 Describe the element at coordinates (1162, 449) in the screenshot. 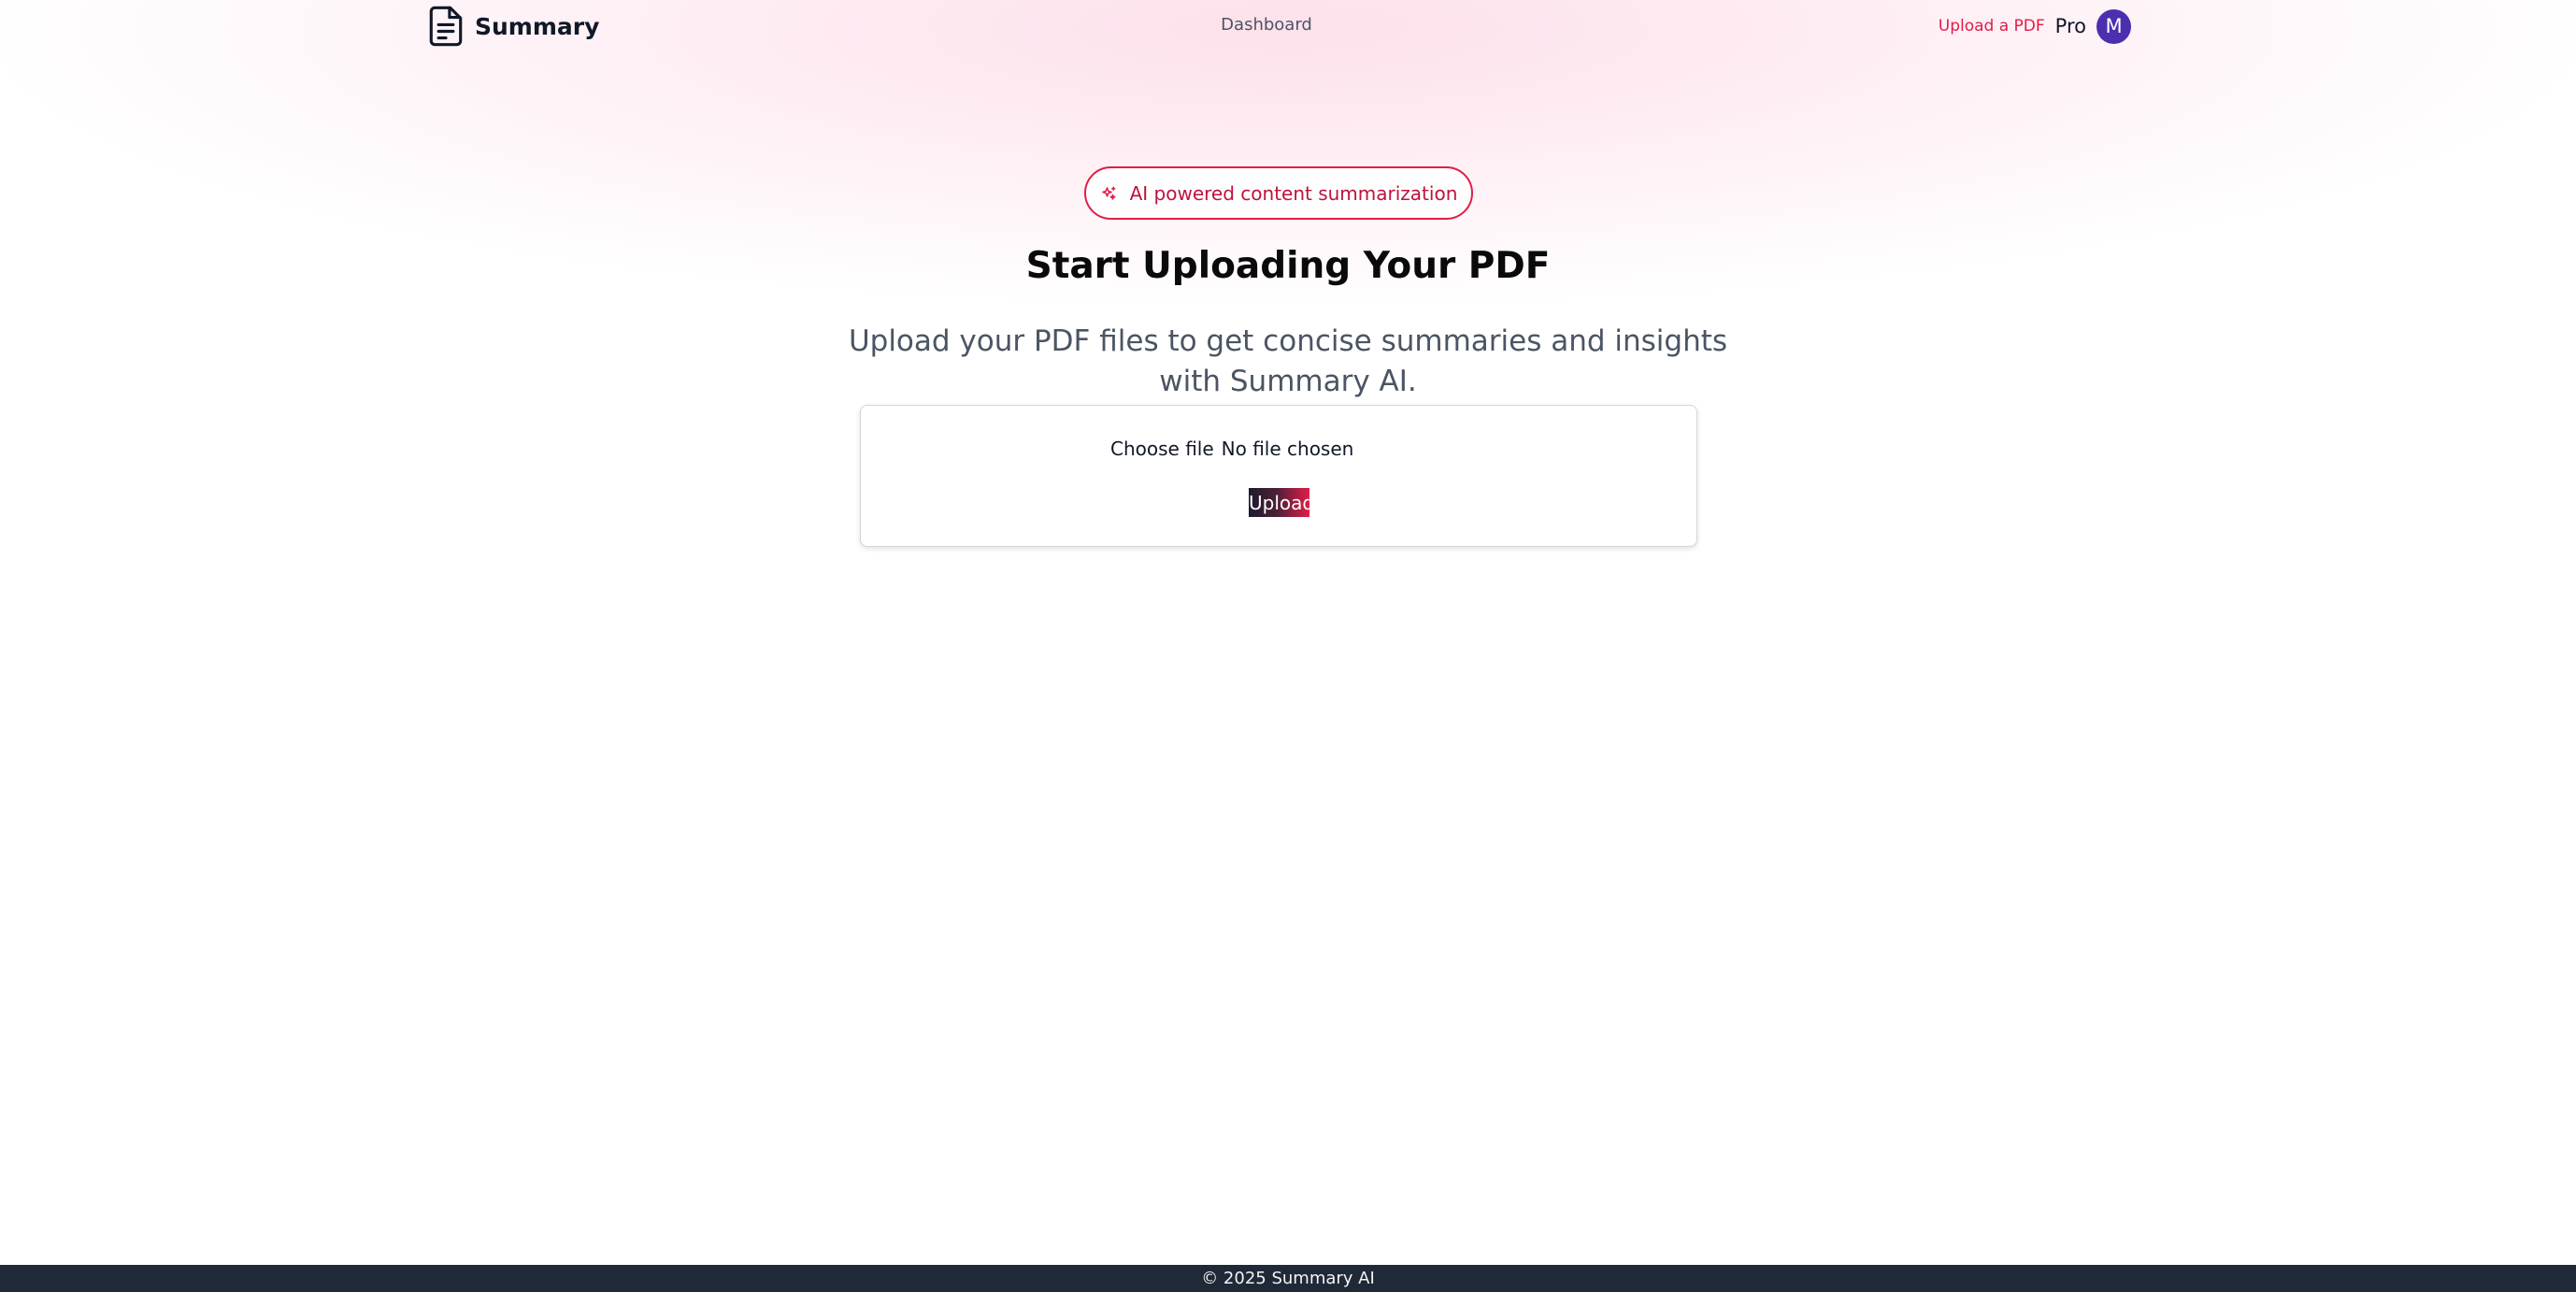

I see `choose-file-button: Choose file` at that location.